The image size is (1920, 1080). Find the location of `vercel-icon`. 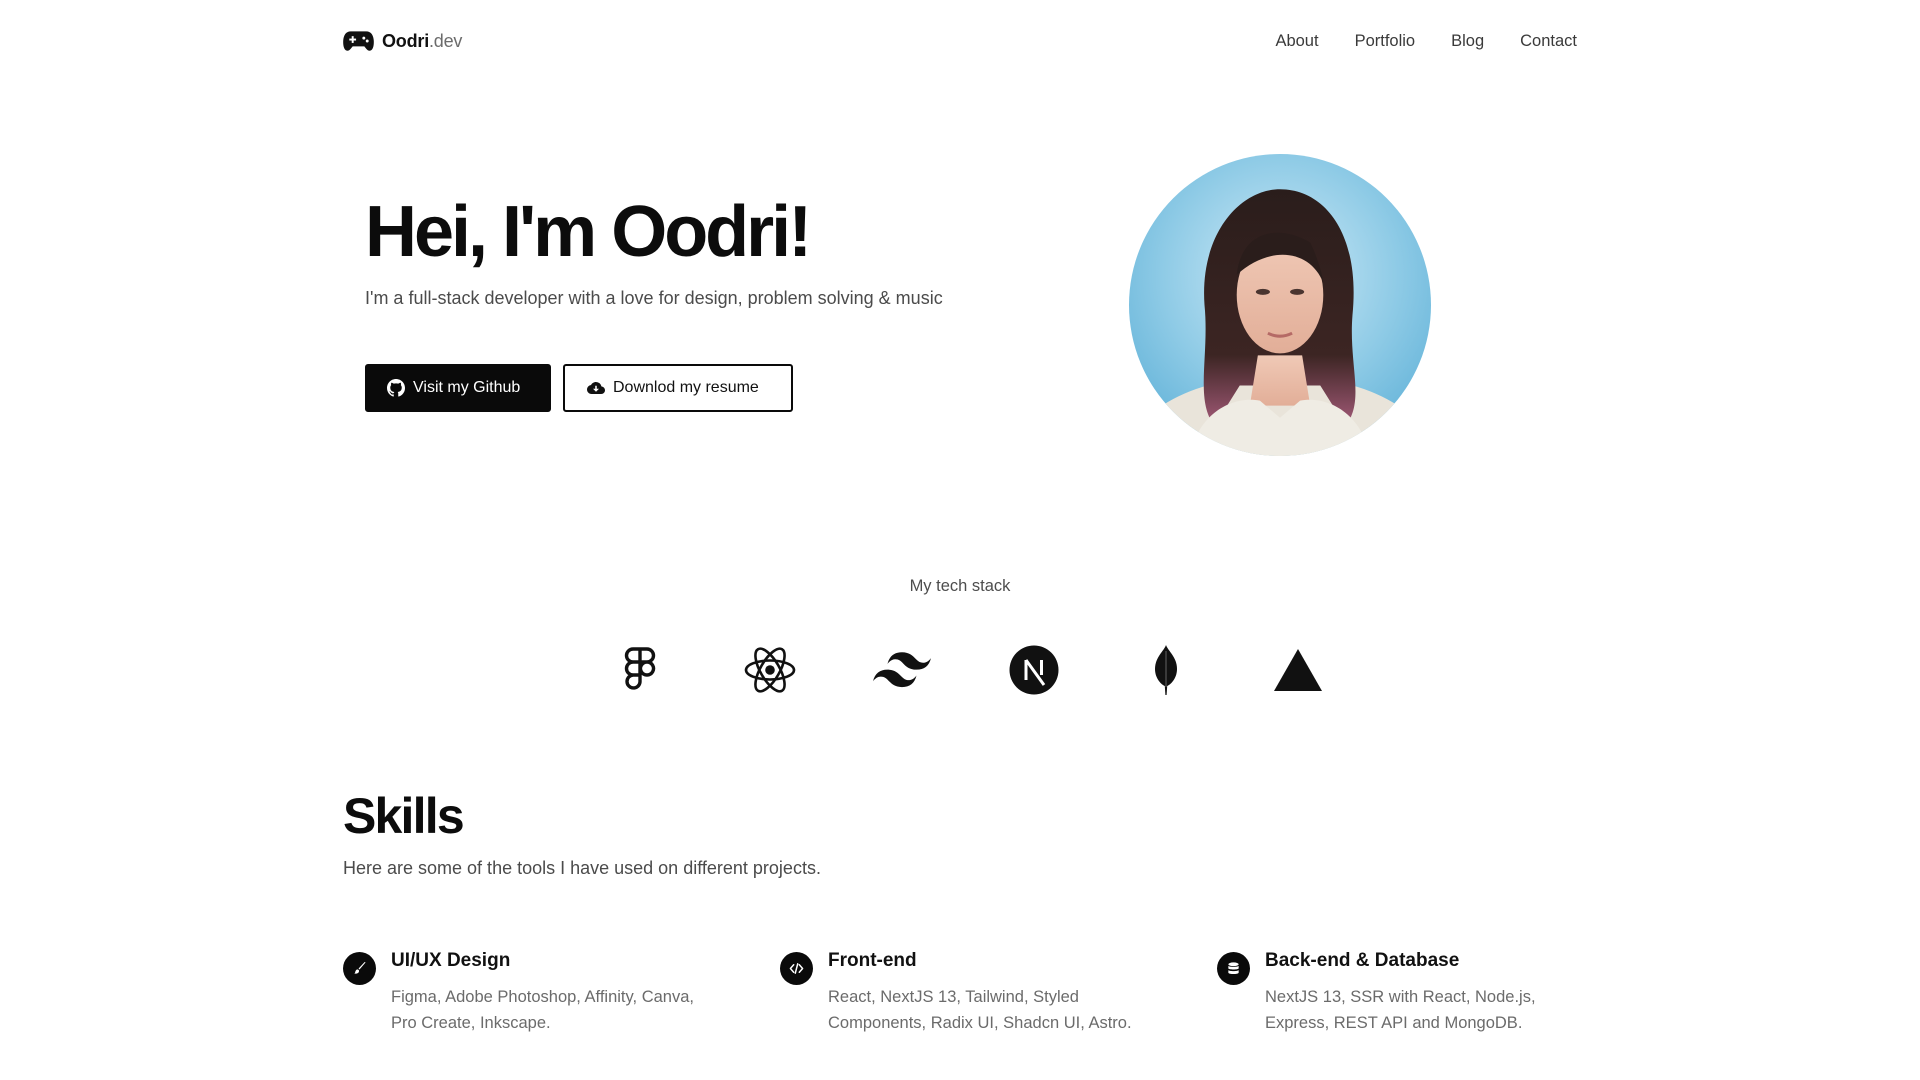

vercel-icon is located at coordinates (1298, 670).